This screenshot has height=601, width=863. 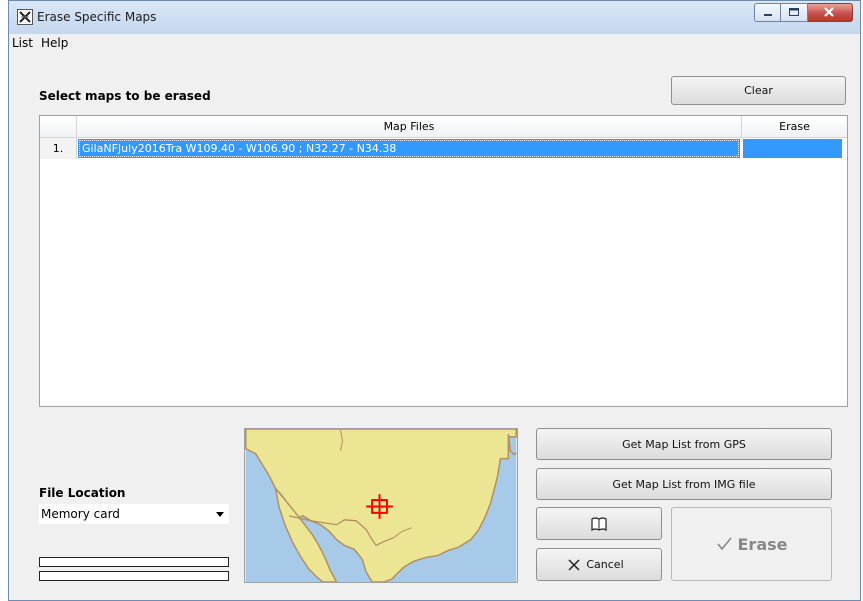 What do you see at coordinates (58, 148) in the screenshot?
I see `row-number: 1.` at bounding box center [58, 148].